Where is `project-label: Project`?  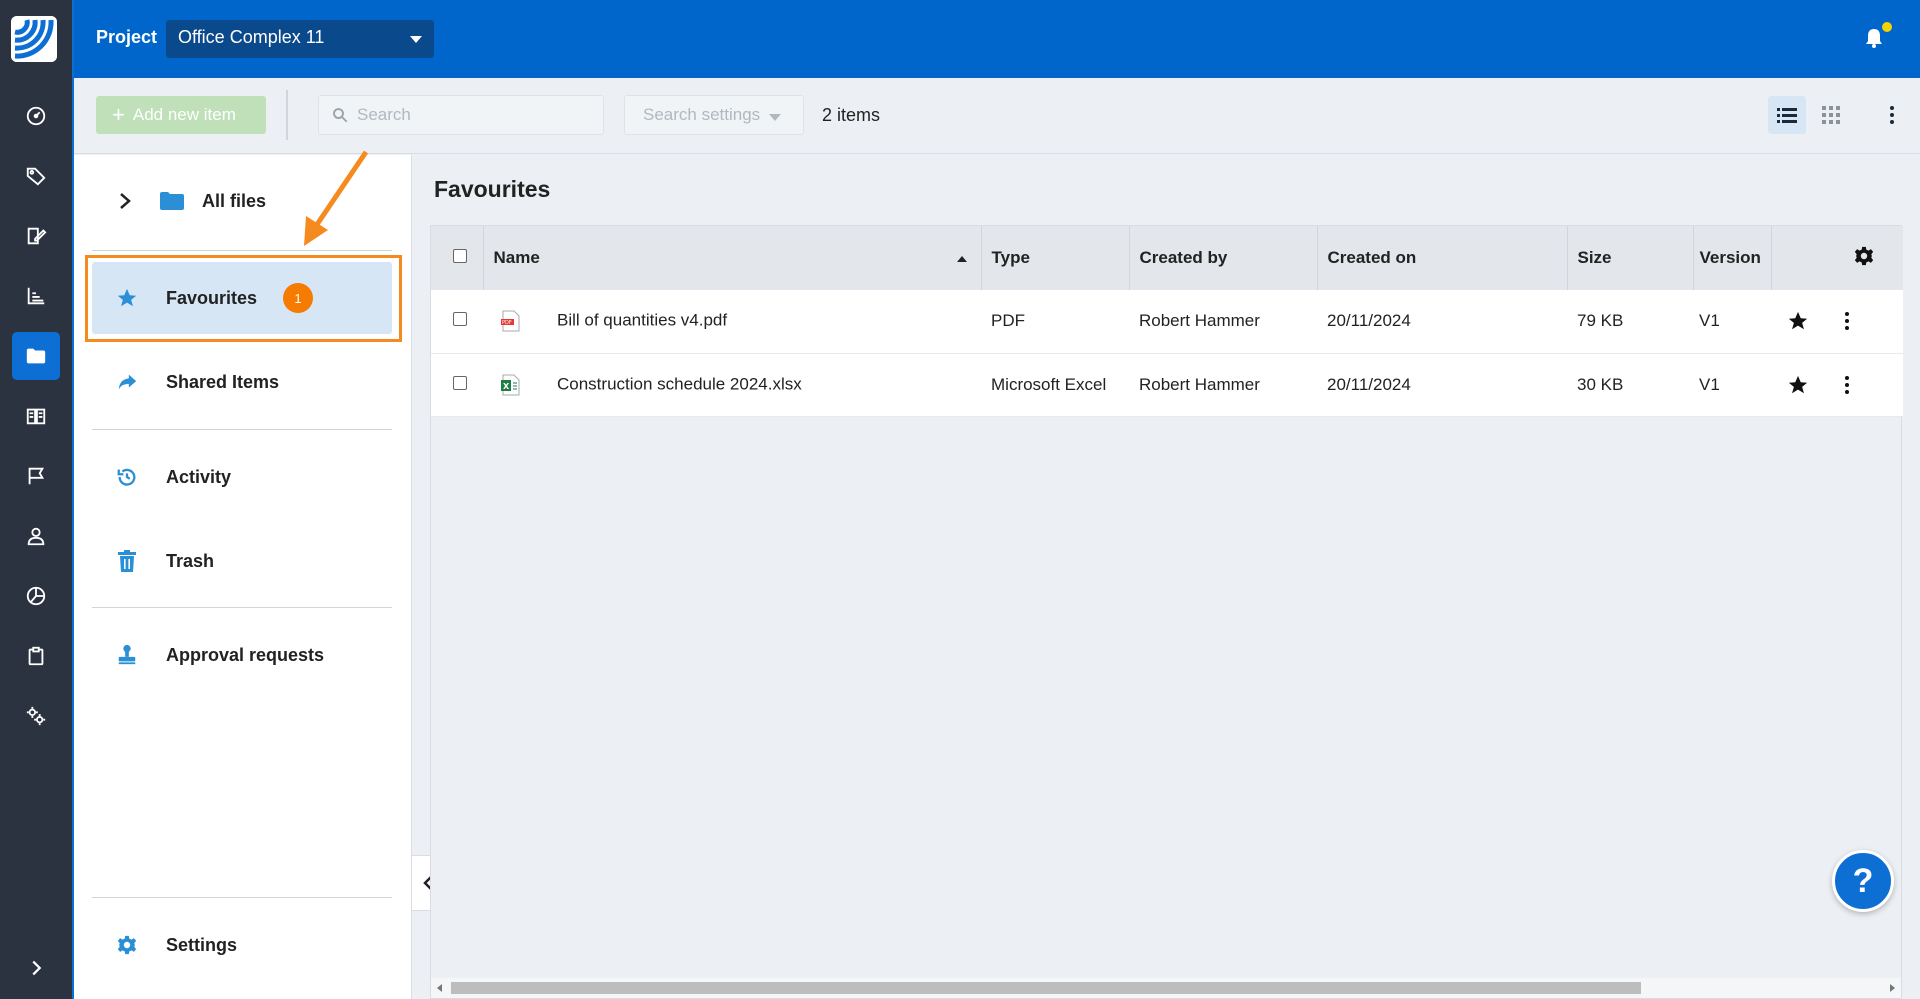 project-label: Project is located at coordinates (127, 37).